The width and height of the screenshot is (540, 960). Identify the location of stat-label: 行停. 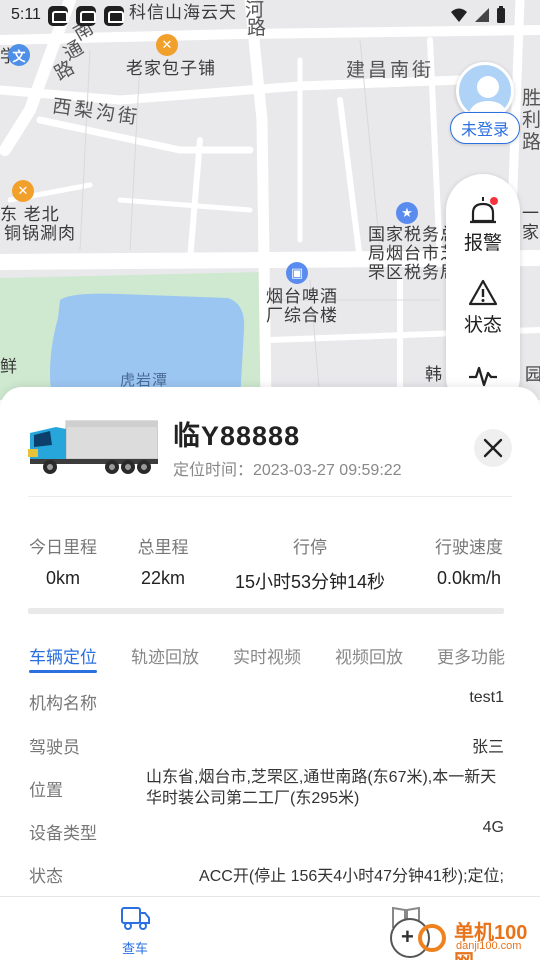
(310, 547).